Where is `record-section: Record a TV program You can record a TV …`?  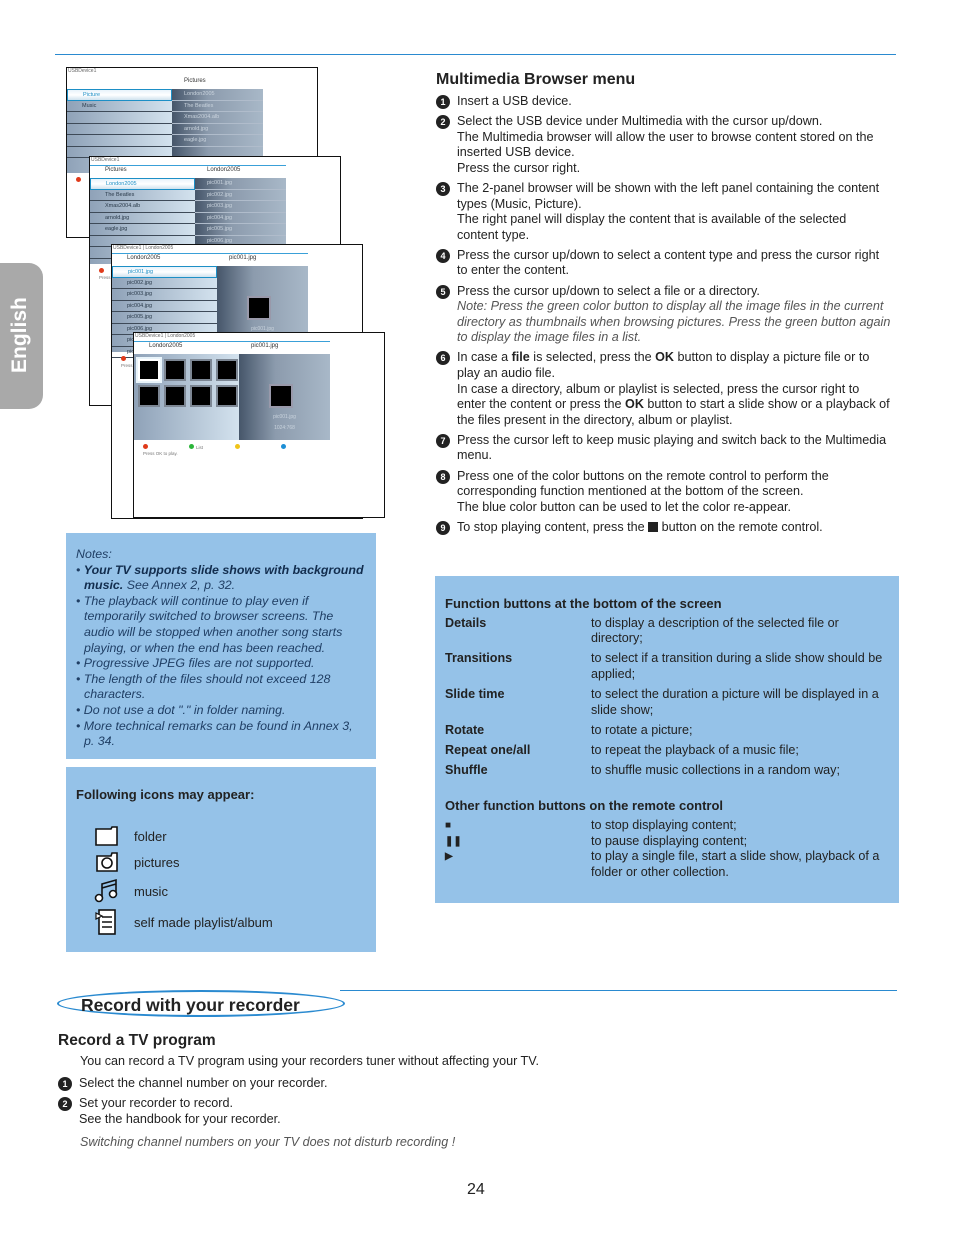
record-section: Record a TV program You can record a TV … is located at coordinates (358, 1092).